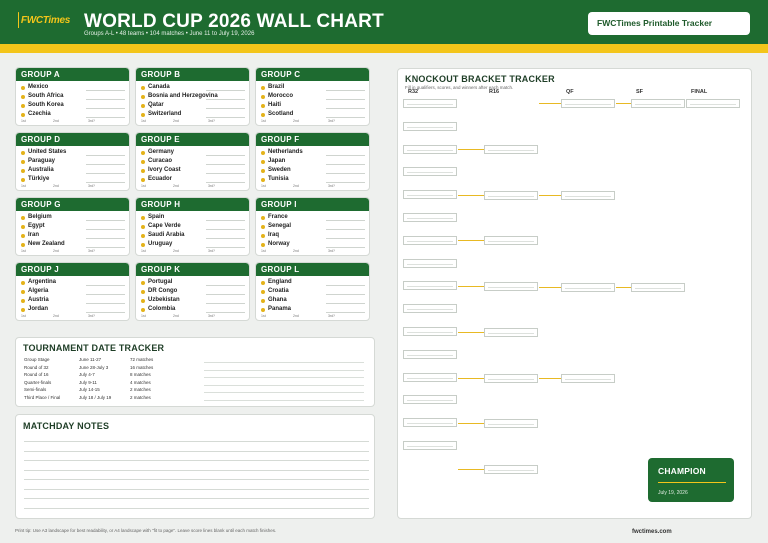 This screenshot has width=768, height=543. What do you see at coordinates (192, 105) in the screenshot?
I see `team-row: Qatar` at bounding box center [192, 105].